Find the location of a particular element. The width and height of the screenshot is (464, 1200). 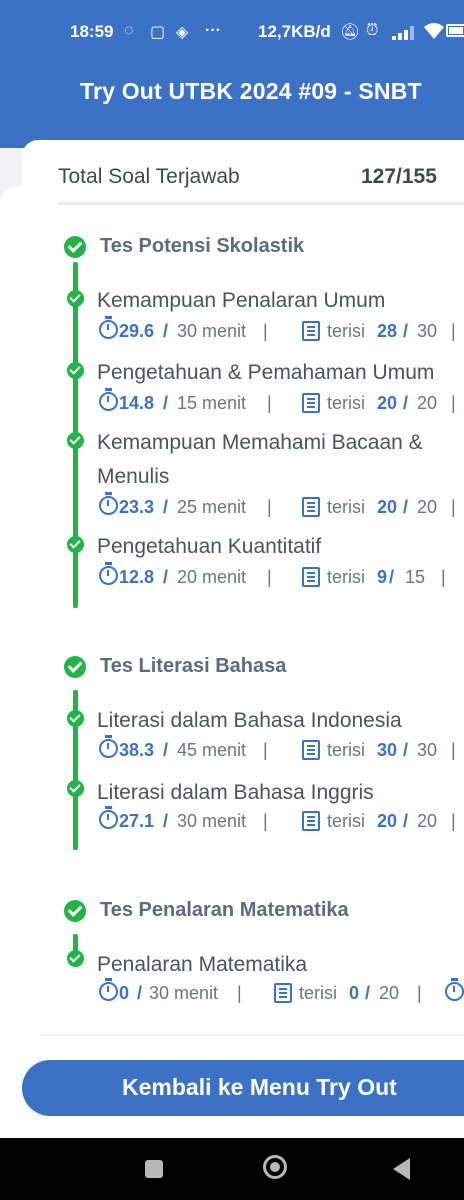

back-icon is located at coordinates (401, 1169).